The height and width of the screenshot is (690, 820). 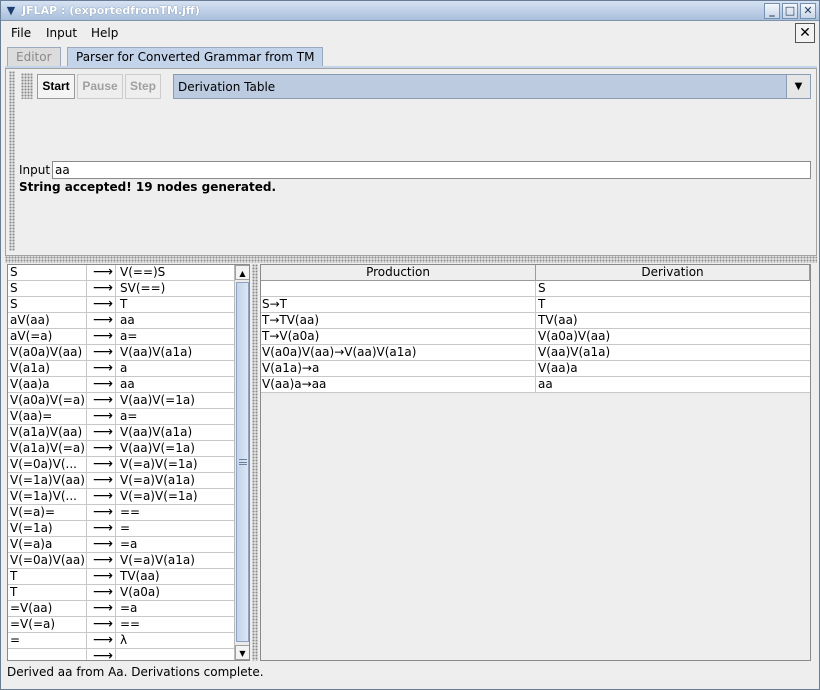 I want to click on grammar-row: V(a1a)V(aa) ⟶ V(aa)V(a1a), so click(x=121, y=433).